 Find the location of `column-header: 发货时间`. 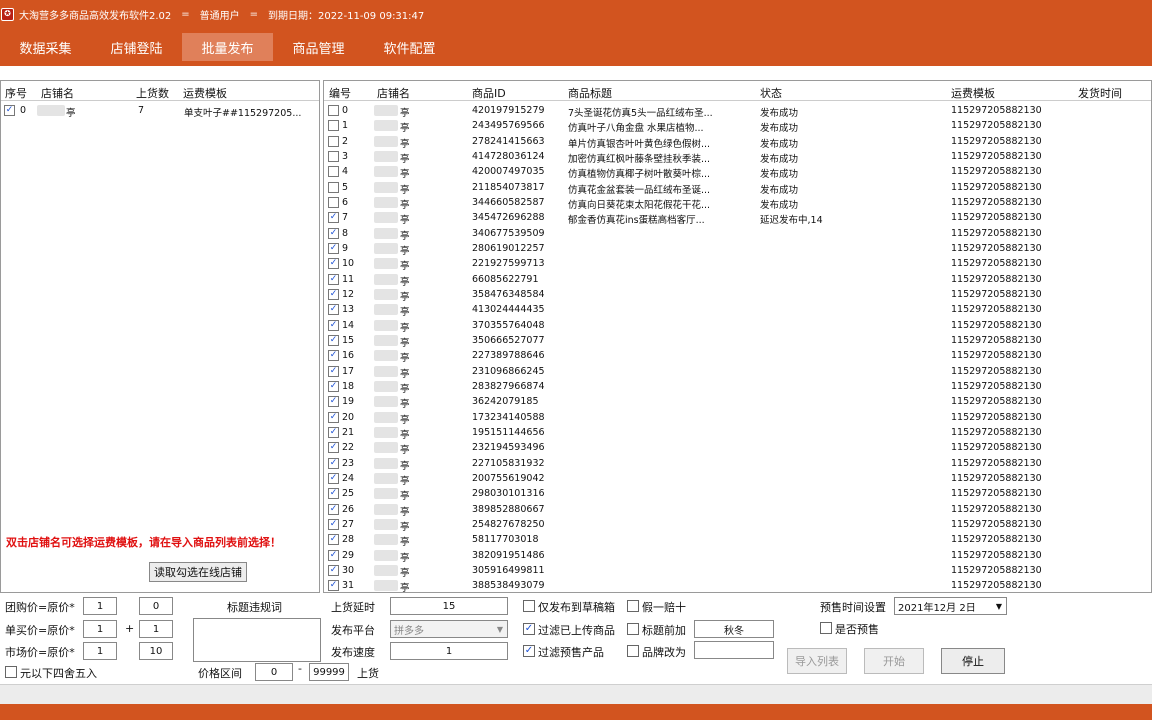

column-header: 发货时间 is located at coordinates (1100, 93).